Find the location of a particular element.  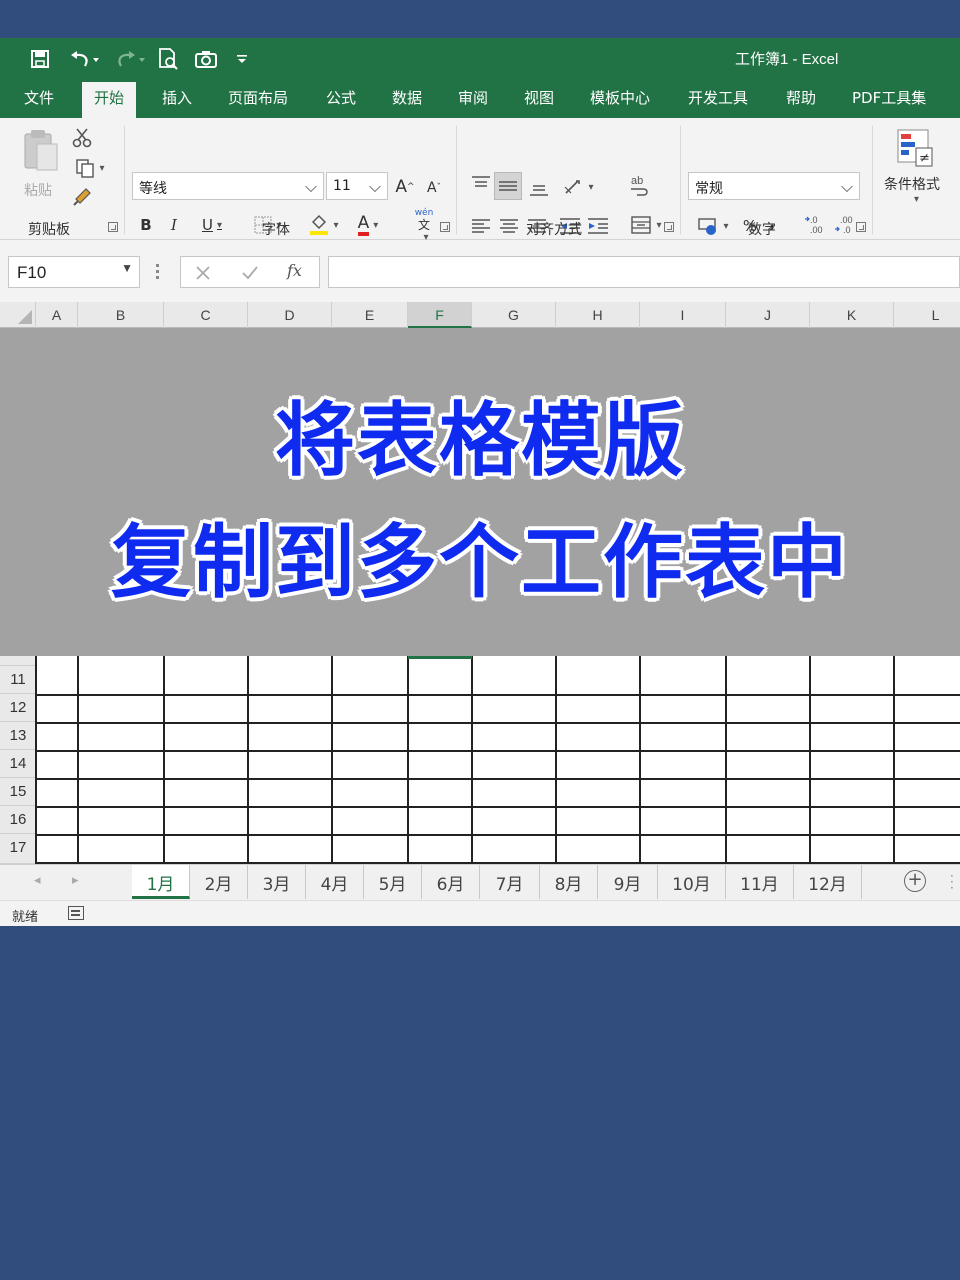

sheet-tab: 9月 is located at coordinates (628, 882).